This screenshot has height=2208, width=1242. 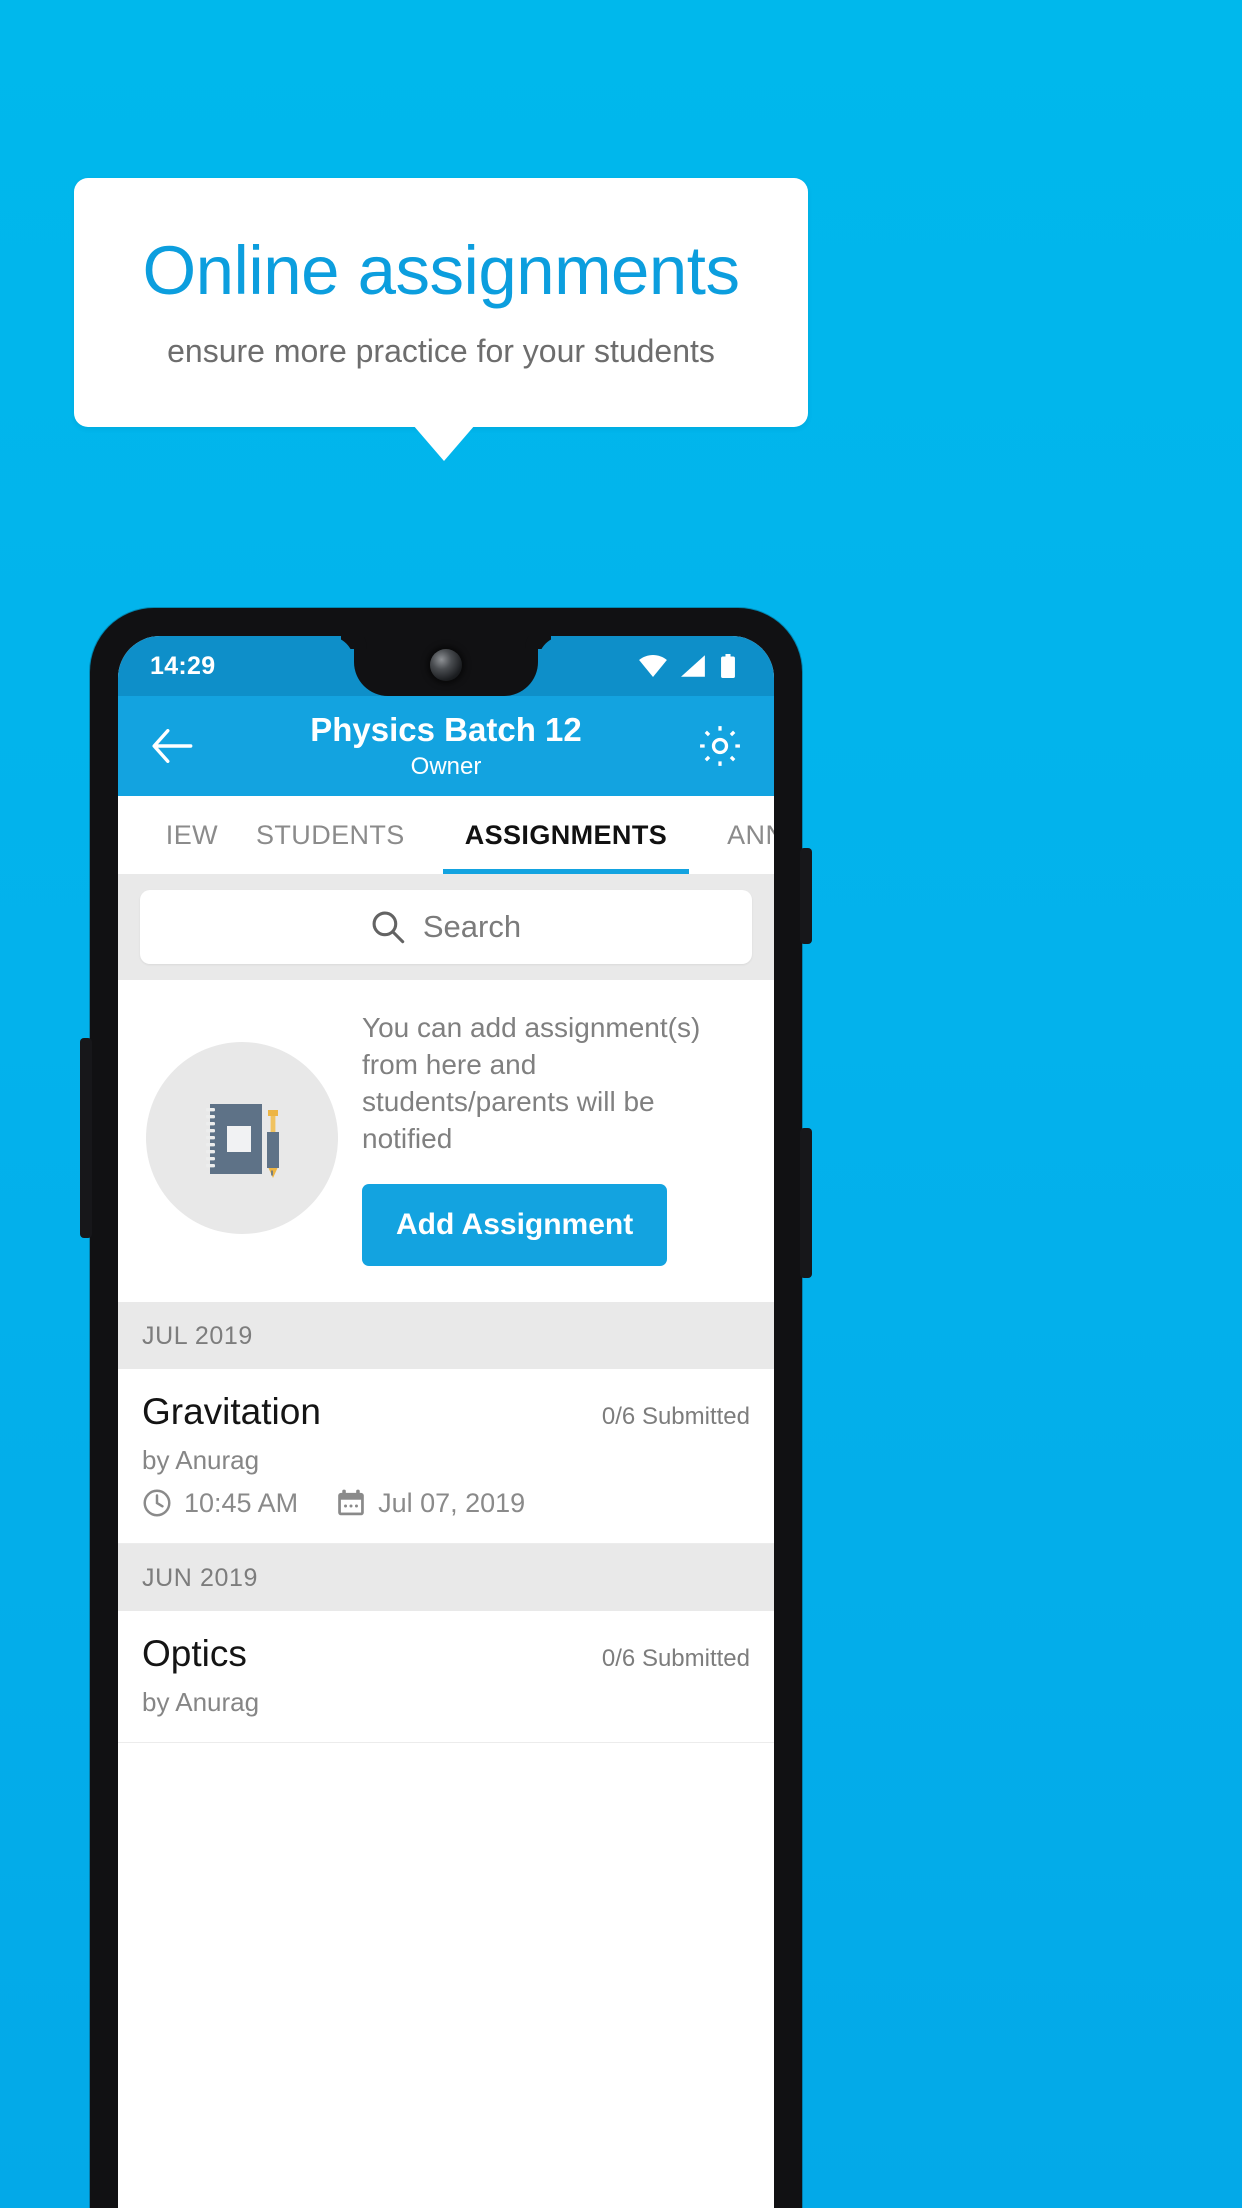 What do you see at coordinates (242, 1137) in the screenshot?
I see `notebook-pen-icon` at bounding box center [242, 1137].